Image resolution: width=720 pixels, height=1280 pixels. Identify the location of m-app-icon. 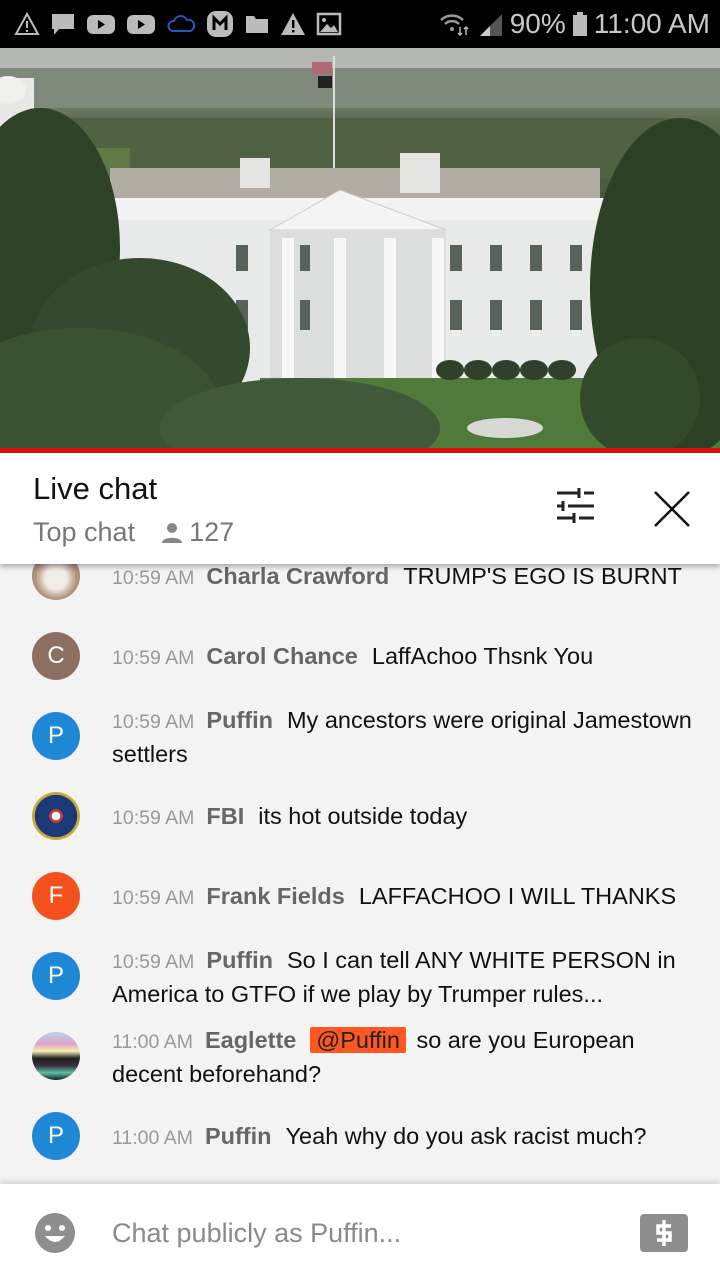
(220, 24).